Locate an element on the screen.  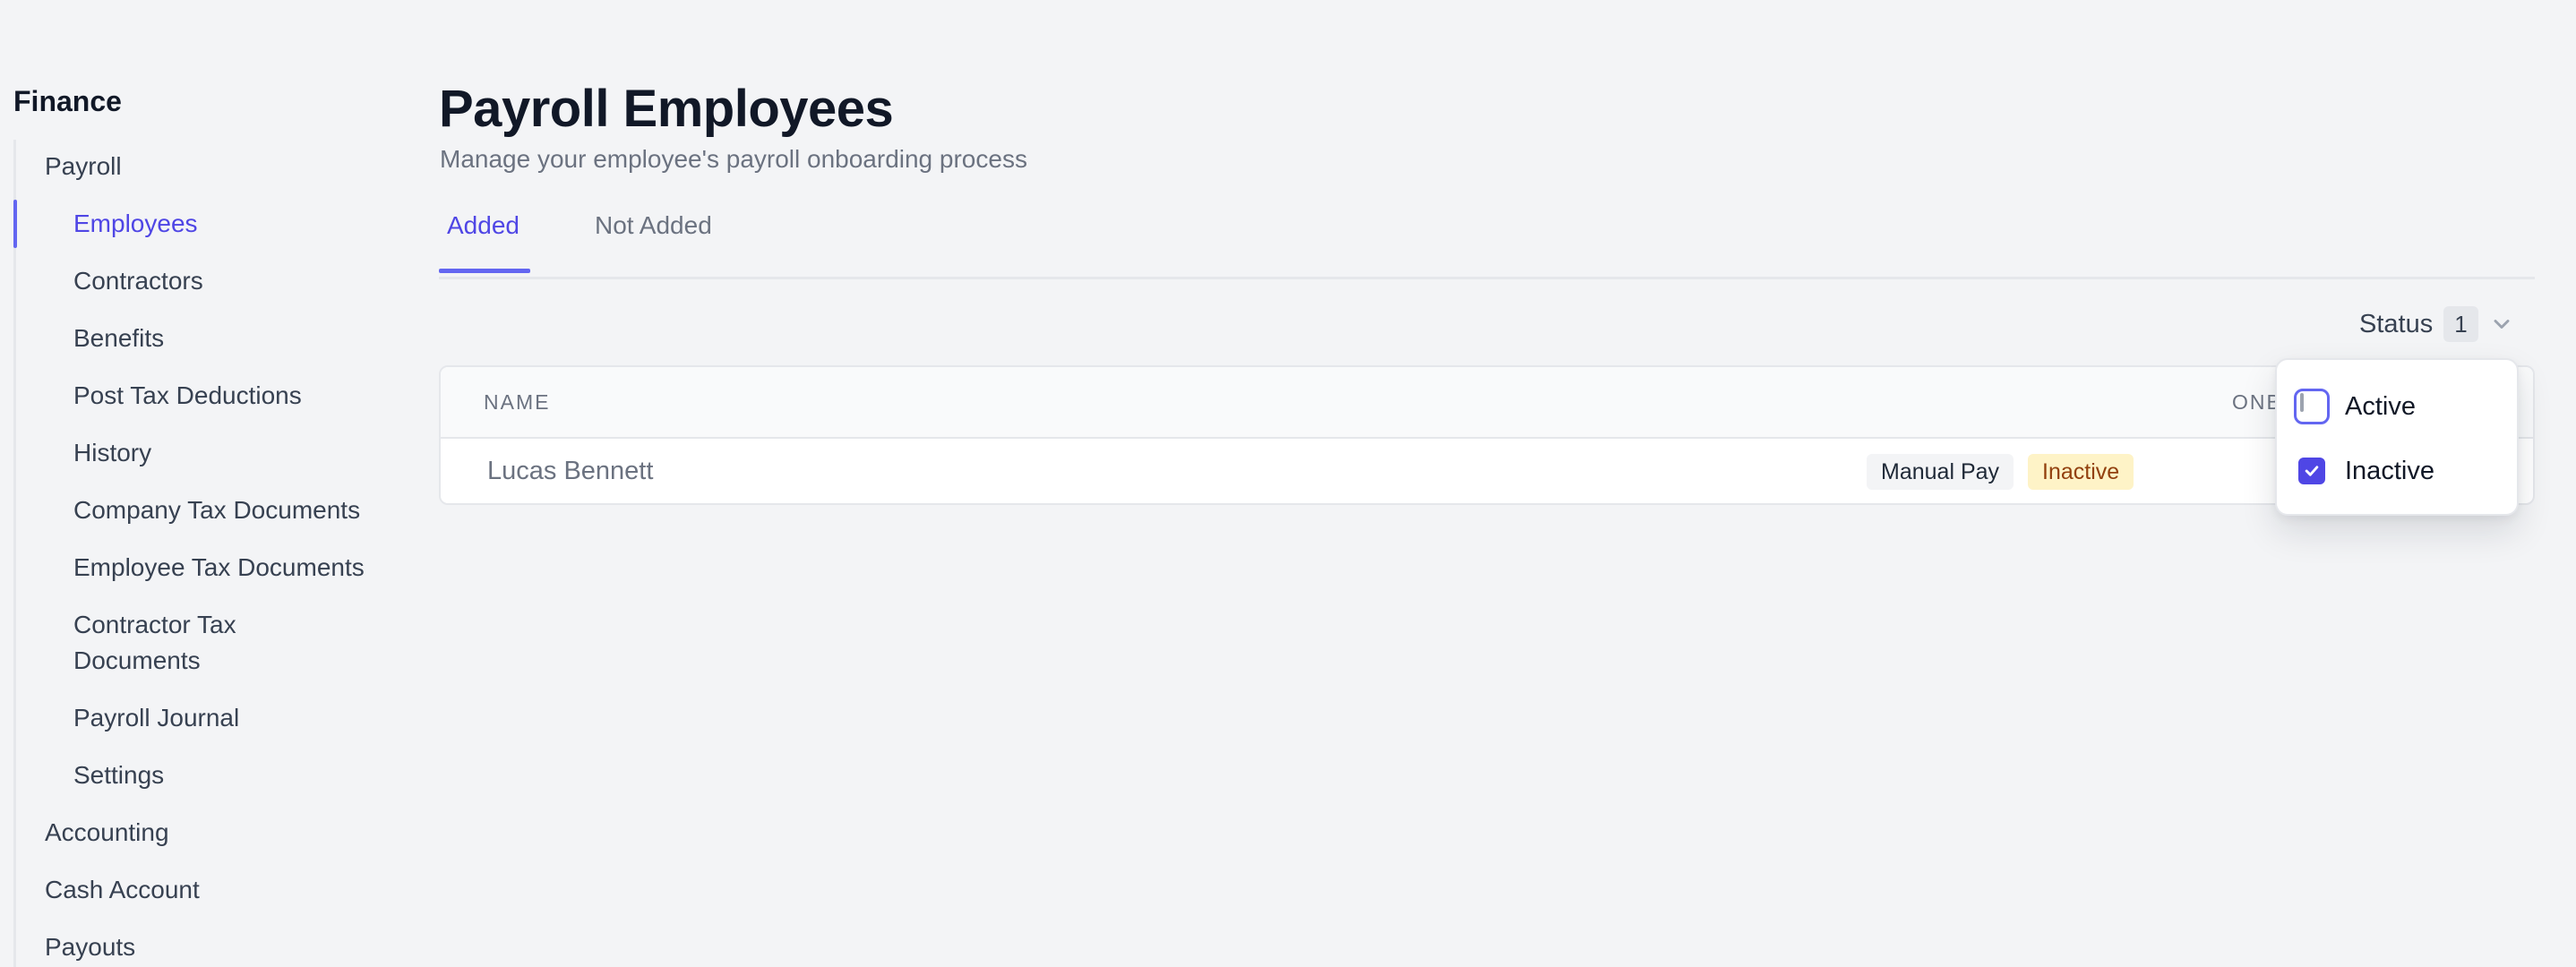
sidebar-item-post-tax-deductions: Post Tax Deductions is located at coordinates (187, 396).